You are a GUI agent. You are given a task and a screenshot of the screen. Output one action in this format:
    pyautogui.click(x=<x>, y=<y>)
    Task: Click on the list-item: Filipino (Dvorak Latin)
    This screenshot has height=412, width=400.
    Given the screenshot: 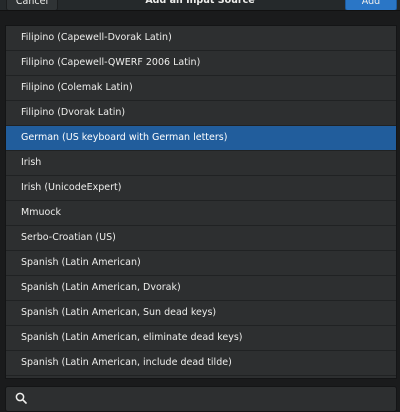 What is the action you would take?
    pyautogui.click(x=201, y=113)
    